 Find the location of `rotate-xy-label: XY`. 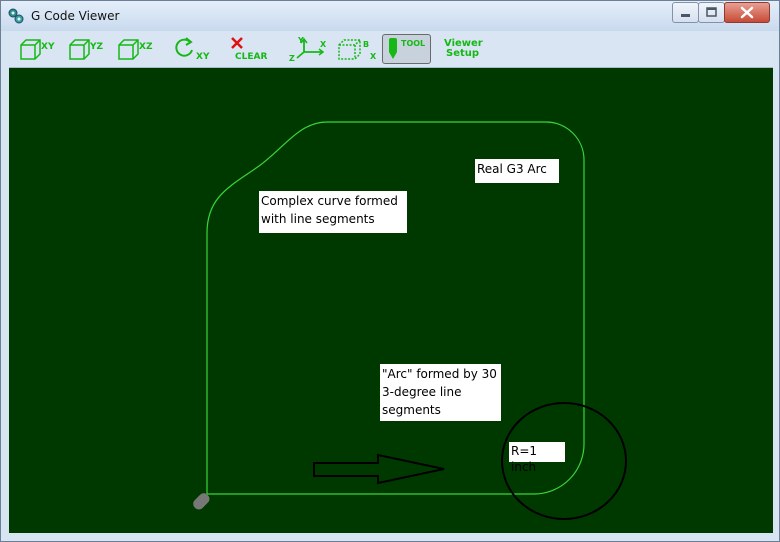

rotate-xy-label: XY is located at coordinates (203, 57).